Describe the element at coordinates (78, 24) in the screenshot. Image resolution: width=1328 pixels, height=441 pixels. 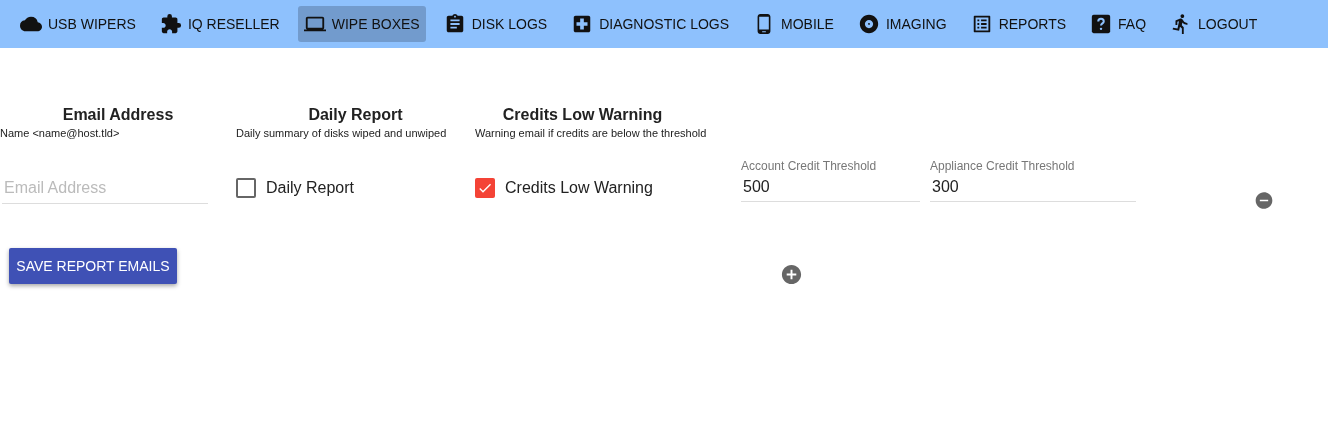
I see `nav-tab: USB WIPERS` at that location.